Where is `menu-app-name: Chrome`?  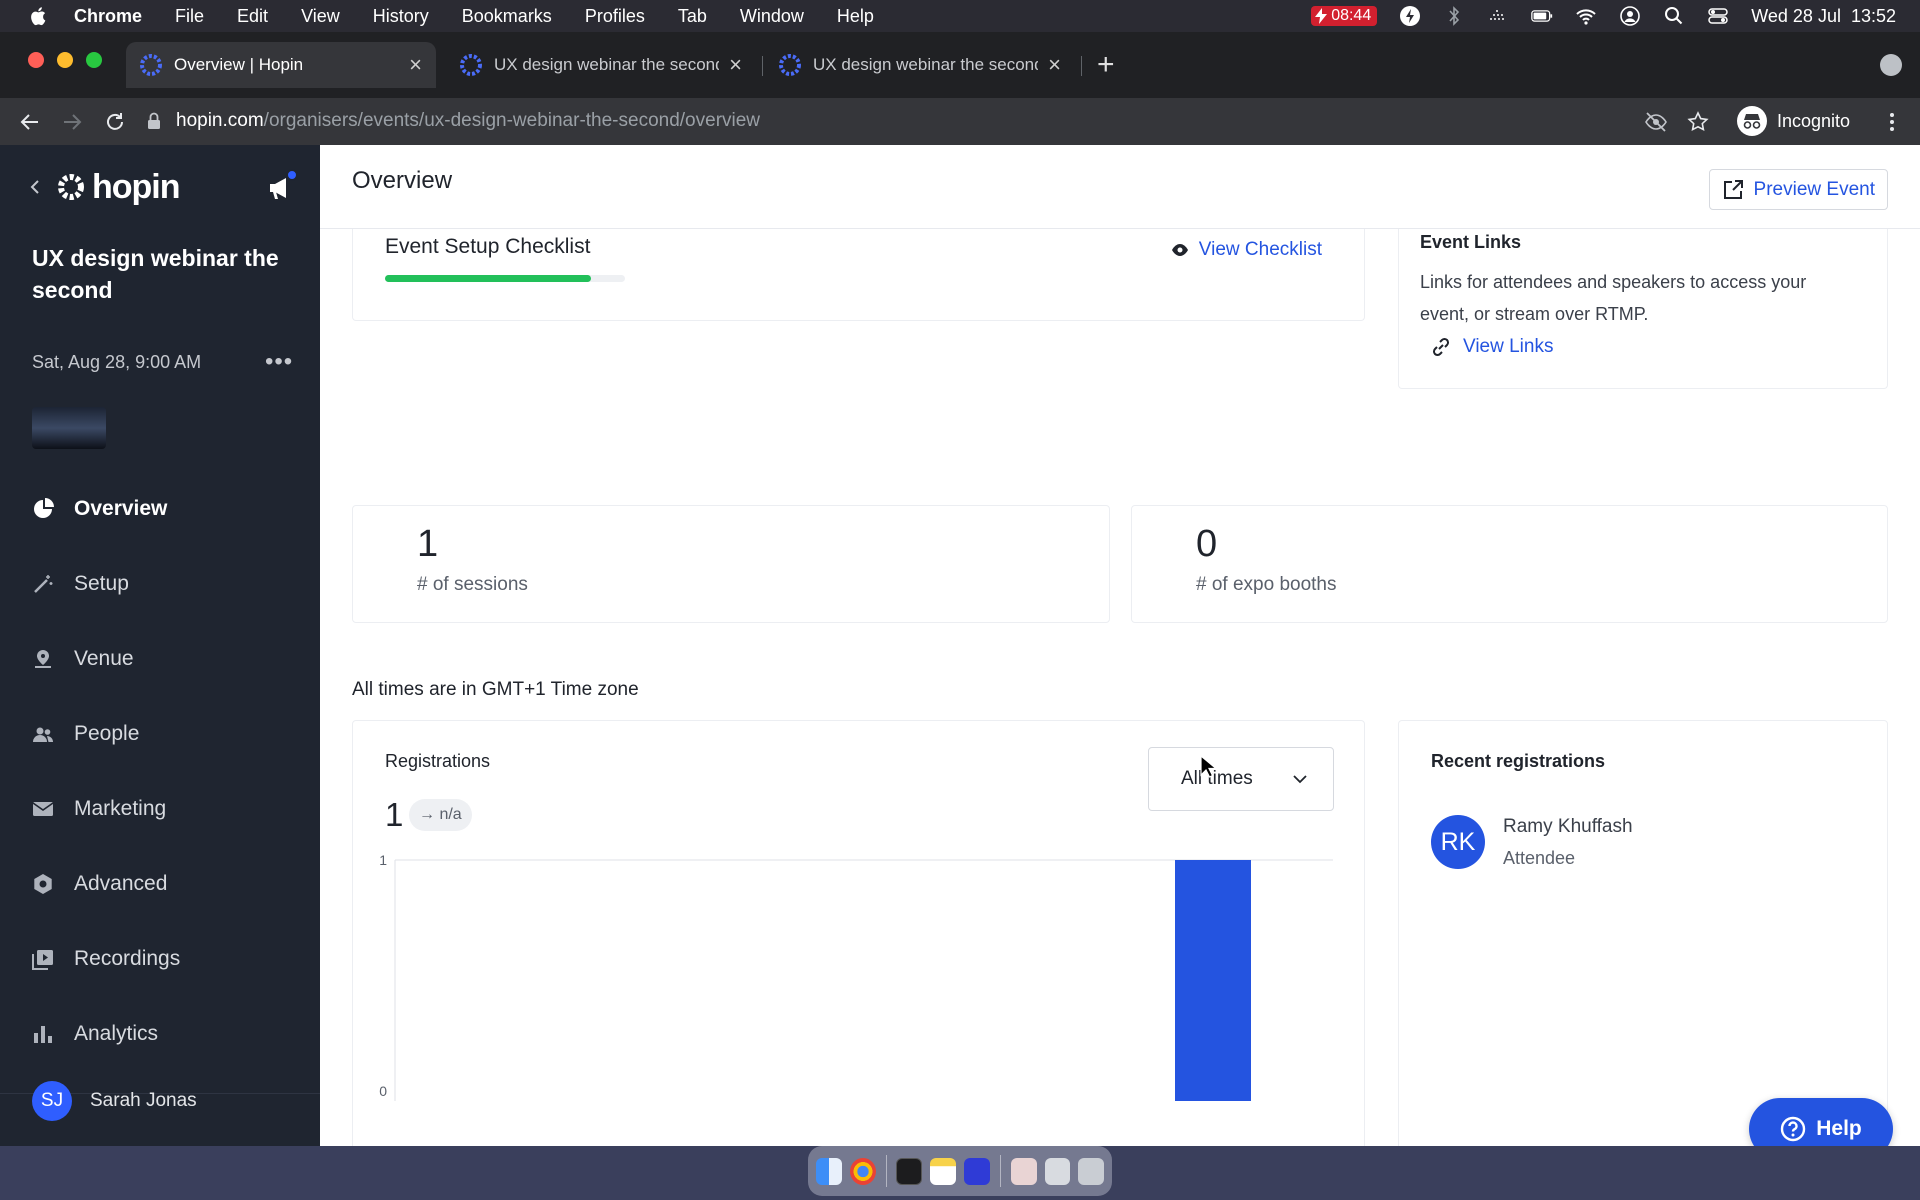 menu-app-name: Chrome is located at coordinates (108, 16).